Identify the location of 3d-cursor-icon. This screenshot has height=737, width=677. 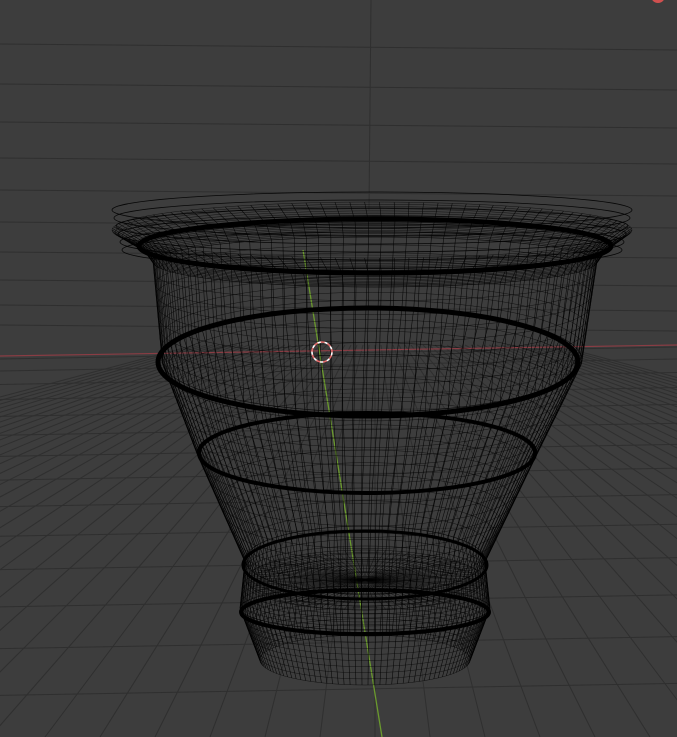
(322, 352).